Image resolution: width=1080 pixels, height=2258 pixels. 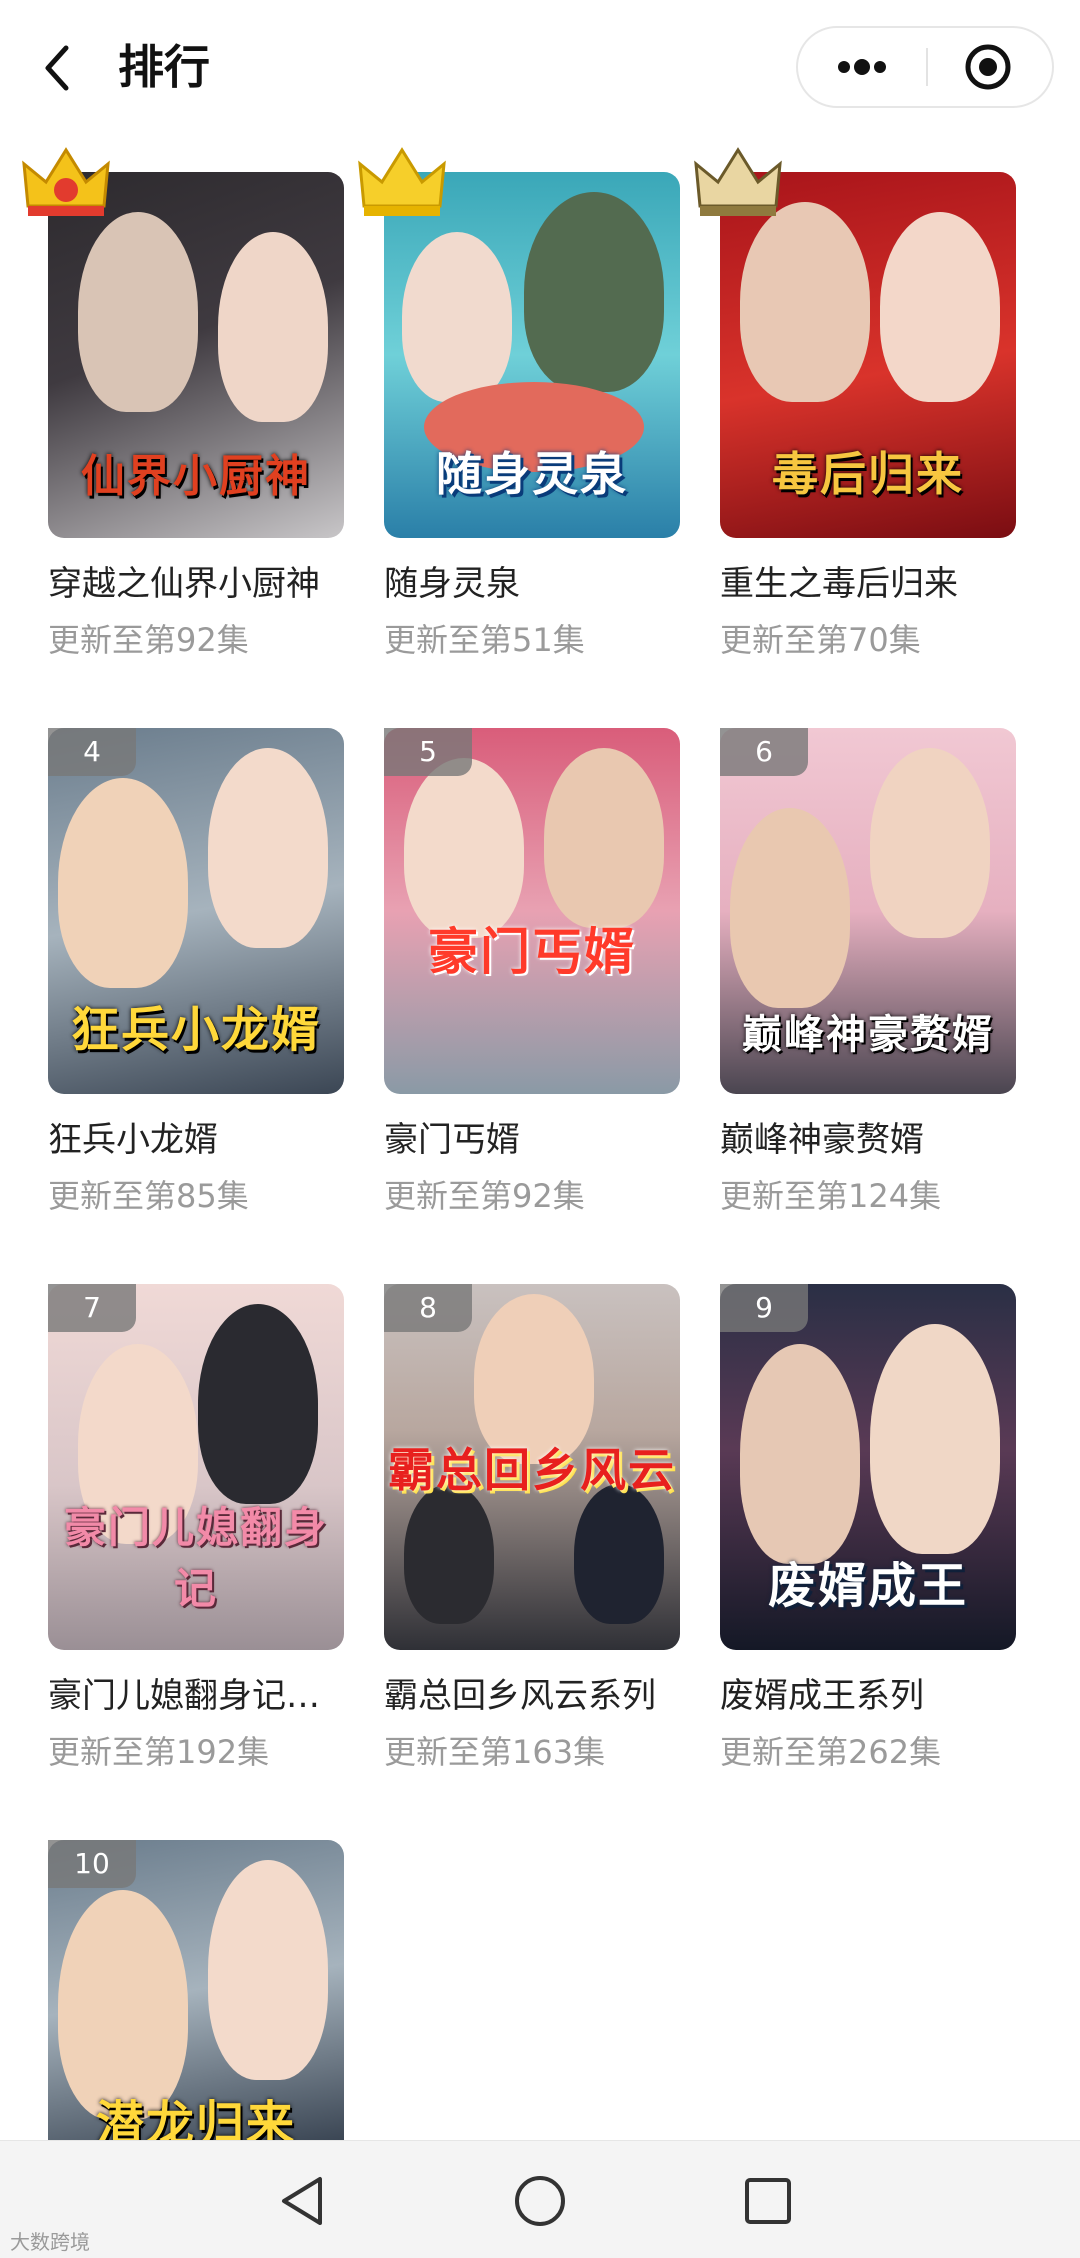 I want to click on drama-name: 废婿成王系列, so click(x=822, y=1696).